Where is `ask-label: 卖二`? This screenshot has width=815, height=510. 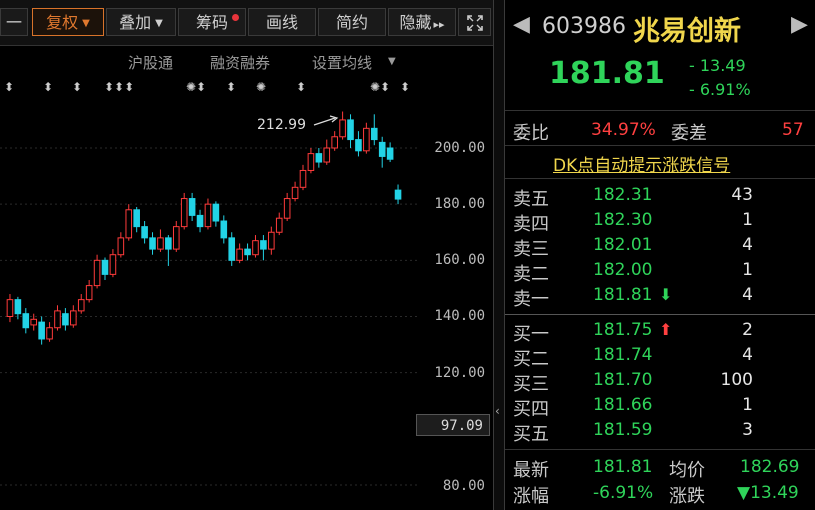
ask-label: 卖二 is located at coordinates (531, 274).